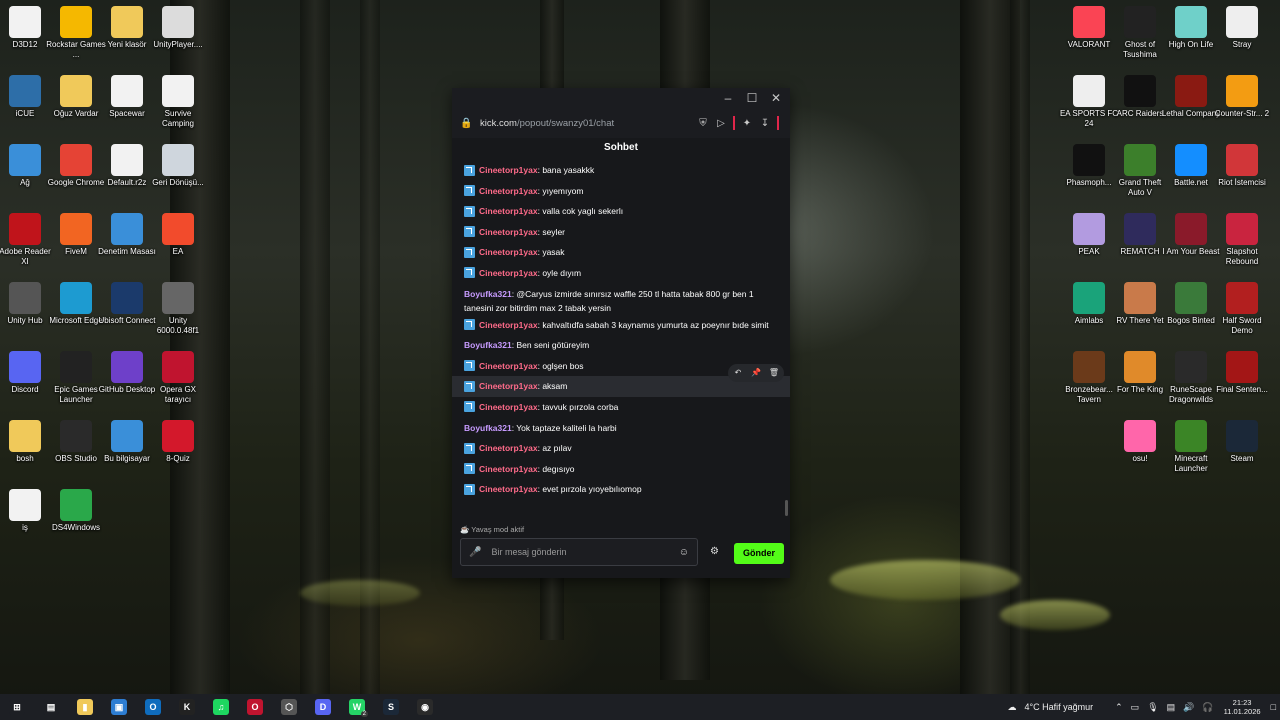 This screenshot has height=720, width=1280. Describe the element at coordinates (684, 552) in the screenshot. I see `emoji-icon: ☺` at that location.